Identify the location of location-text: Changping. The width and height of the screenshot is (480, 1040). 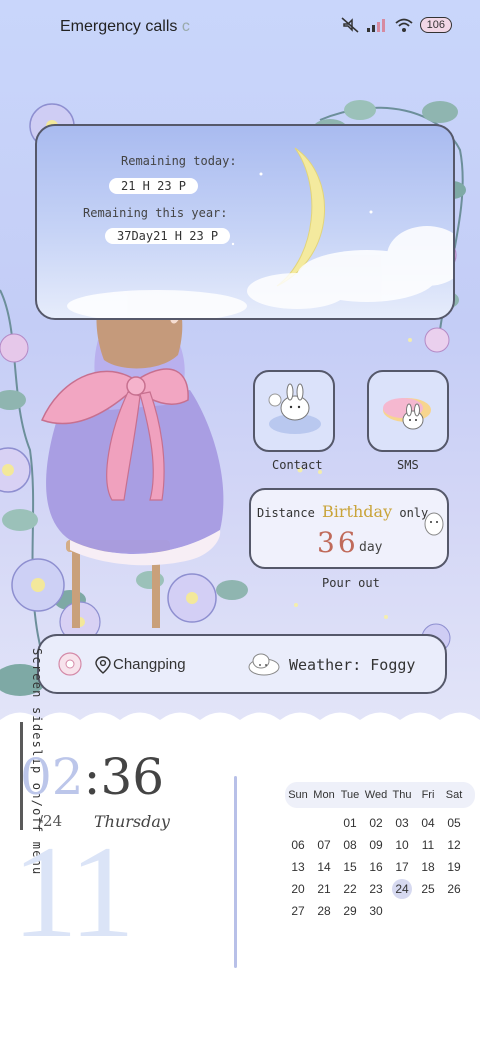
(149, 664).